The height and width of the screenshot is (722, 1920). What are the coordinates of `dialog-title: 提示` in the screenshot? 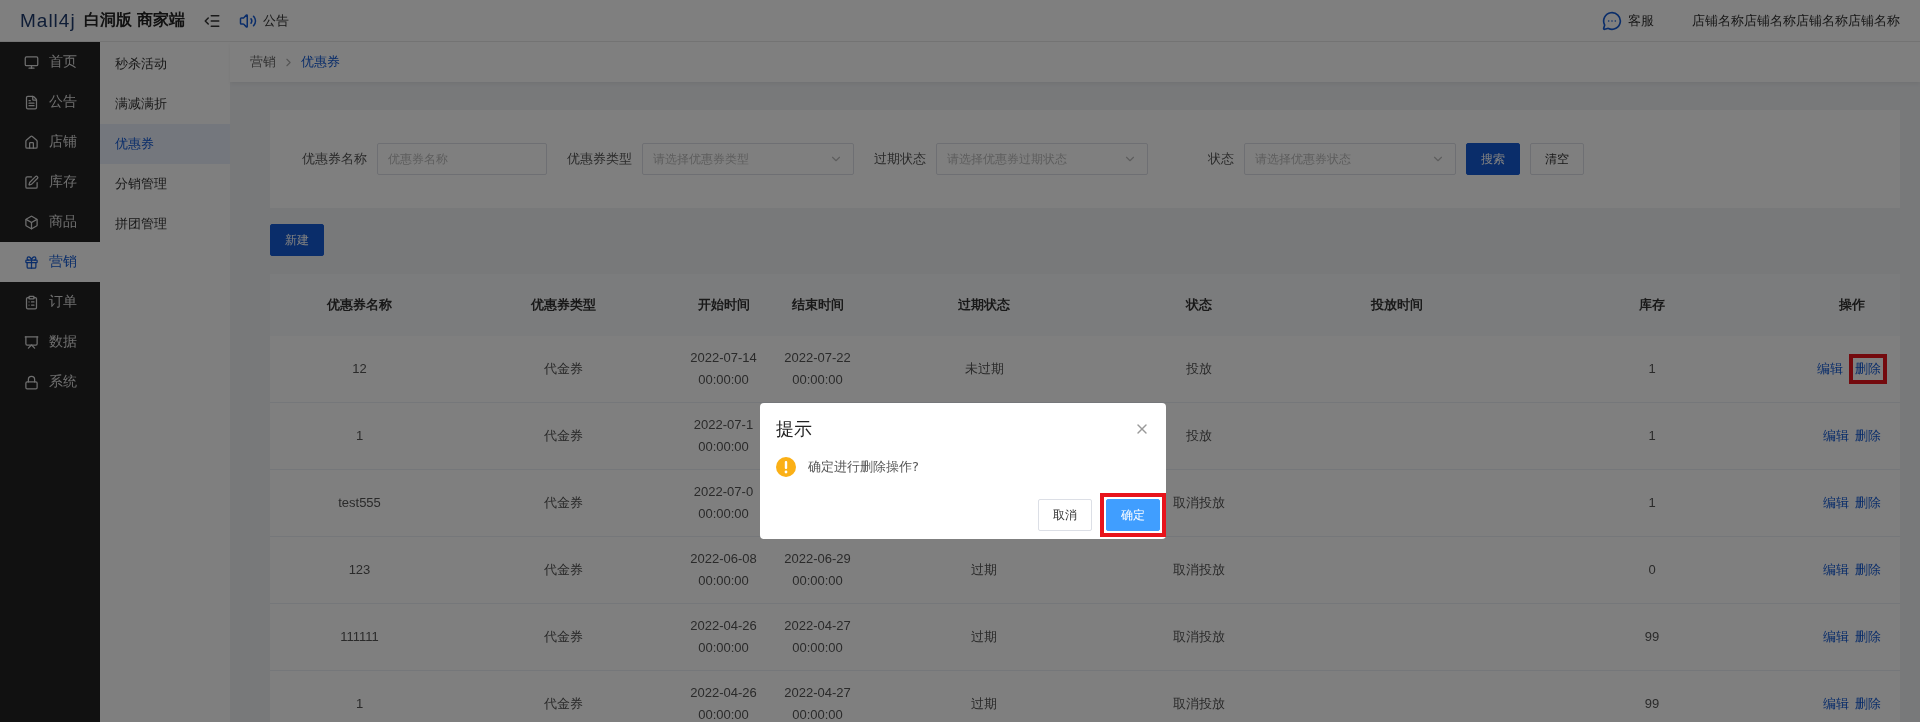 It's located at (794, 429).